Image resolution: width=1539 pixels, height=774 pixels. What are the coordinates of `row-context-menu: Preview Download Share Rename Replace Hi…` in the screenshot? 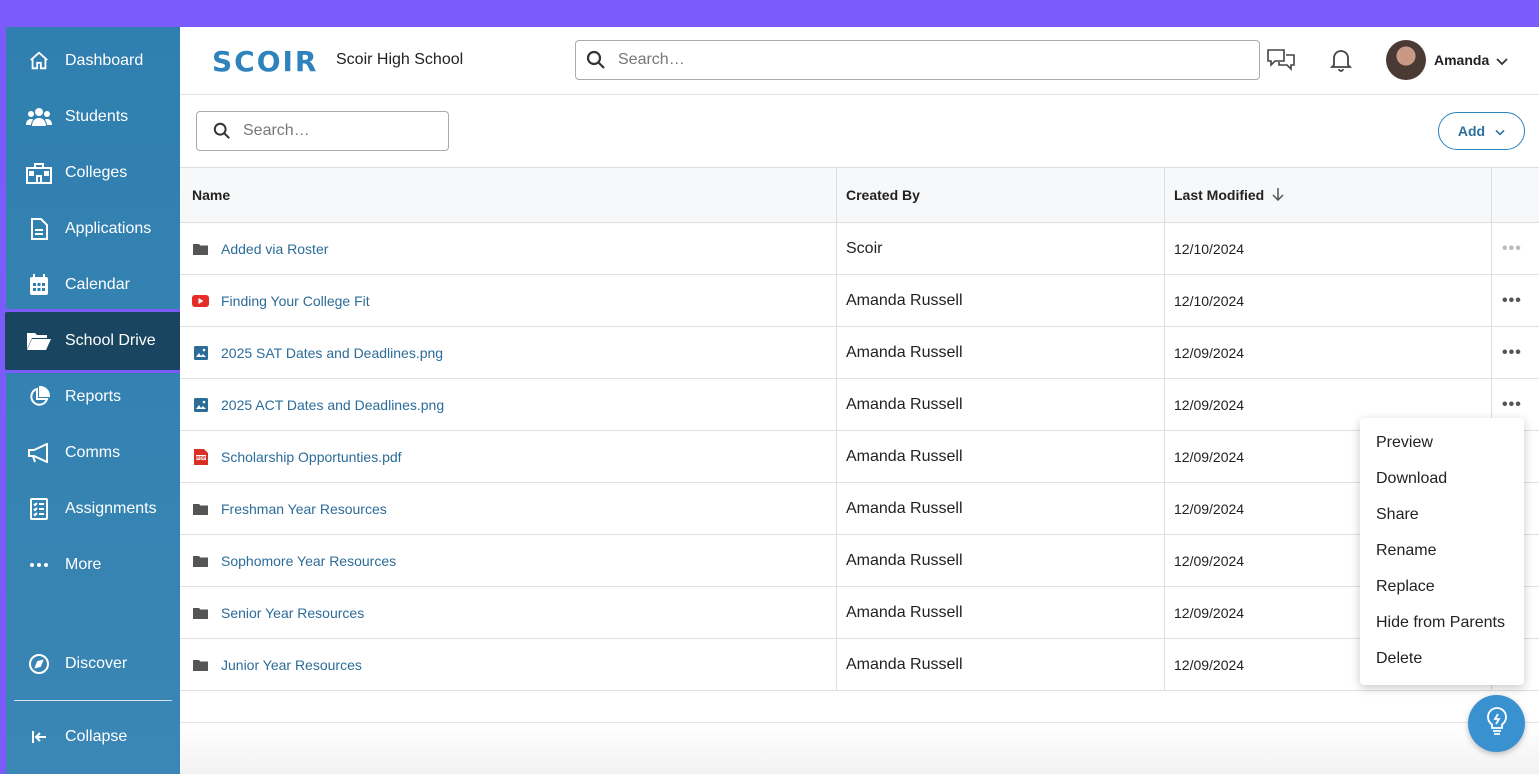 It's located at (1442, 551).